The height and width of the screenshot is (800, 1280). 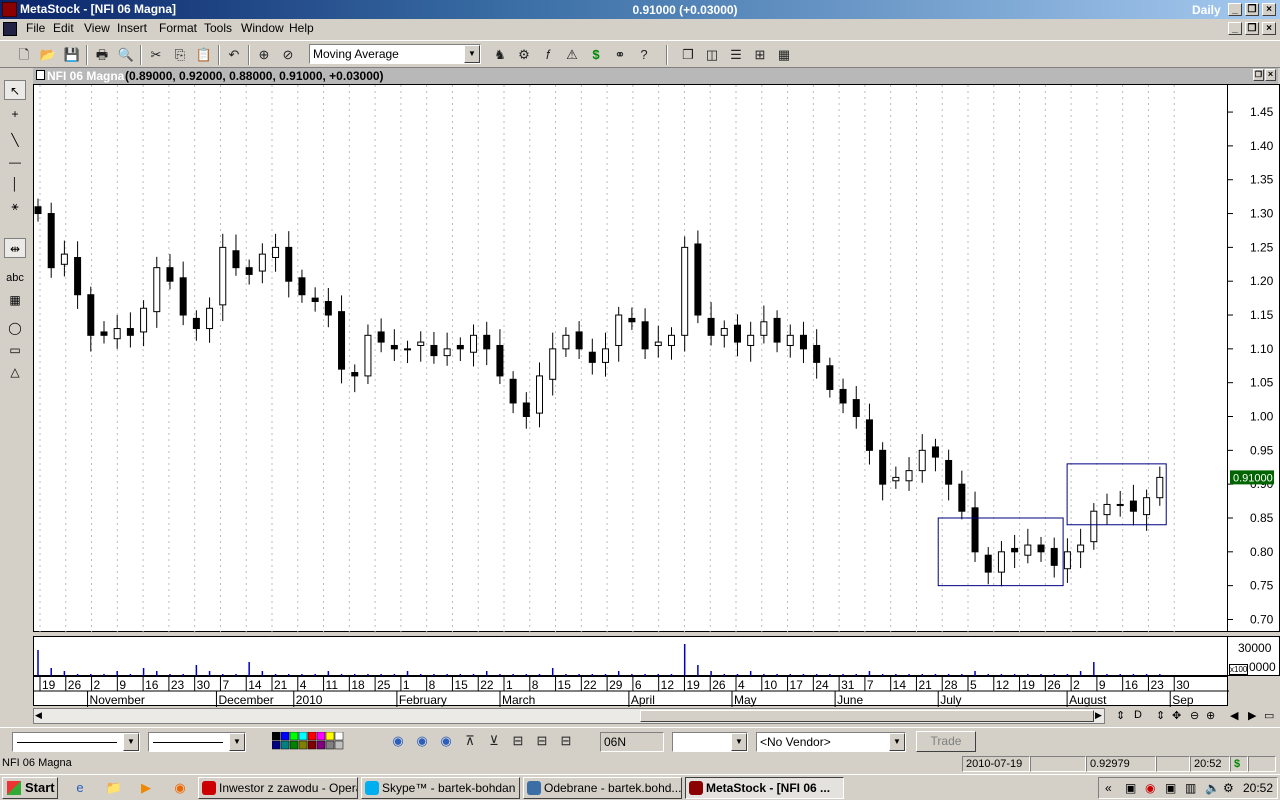 I want to click on explorer-icon: ⚙, so click(x=524, y=55).